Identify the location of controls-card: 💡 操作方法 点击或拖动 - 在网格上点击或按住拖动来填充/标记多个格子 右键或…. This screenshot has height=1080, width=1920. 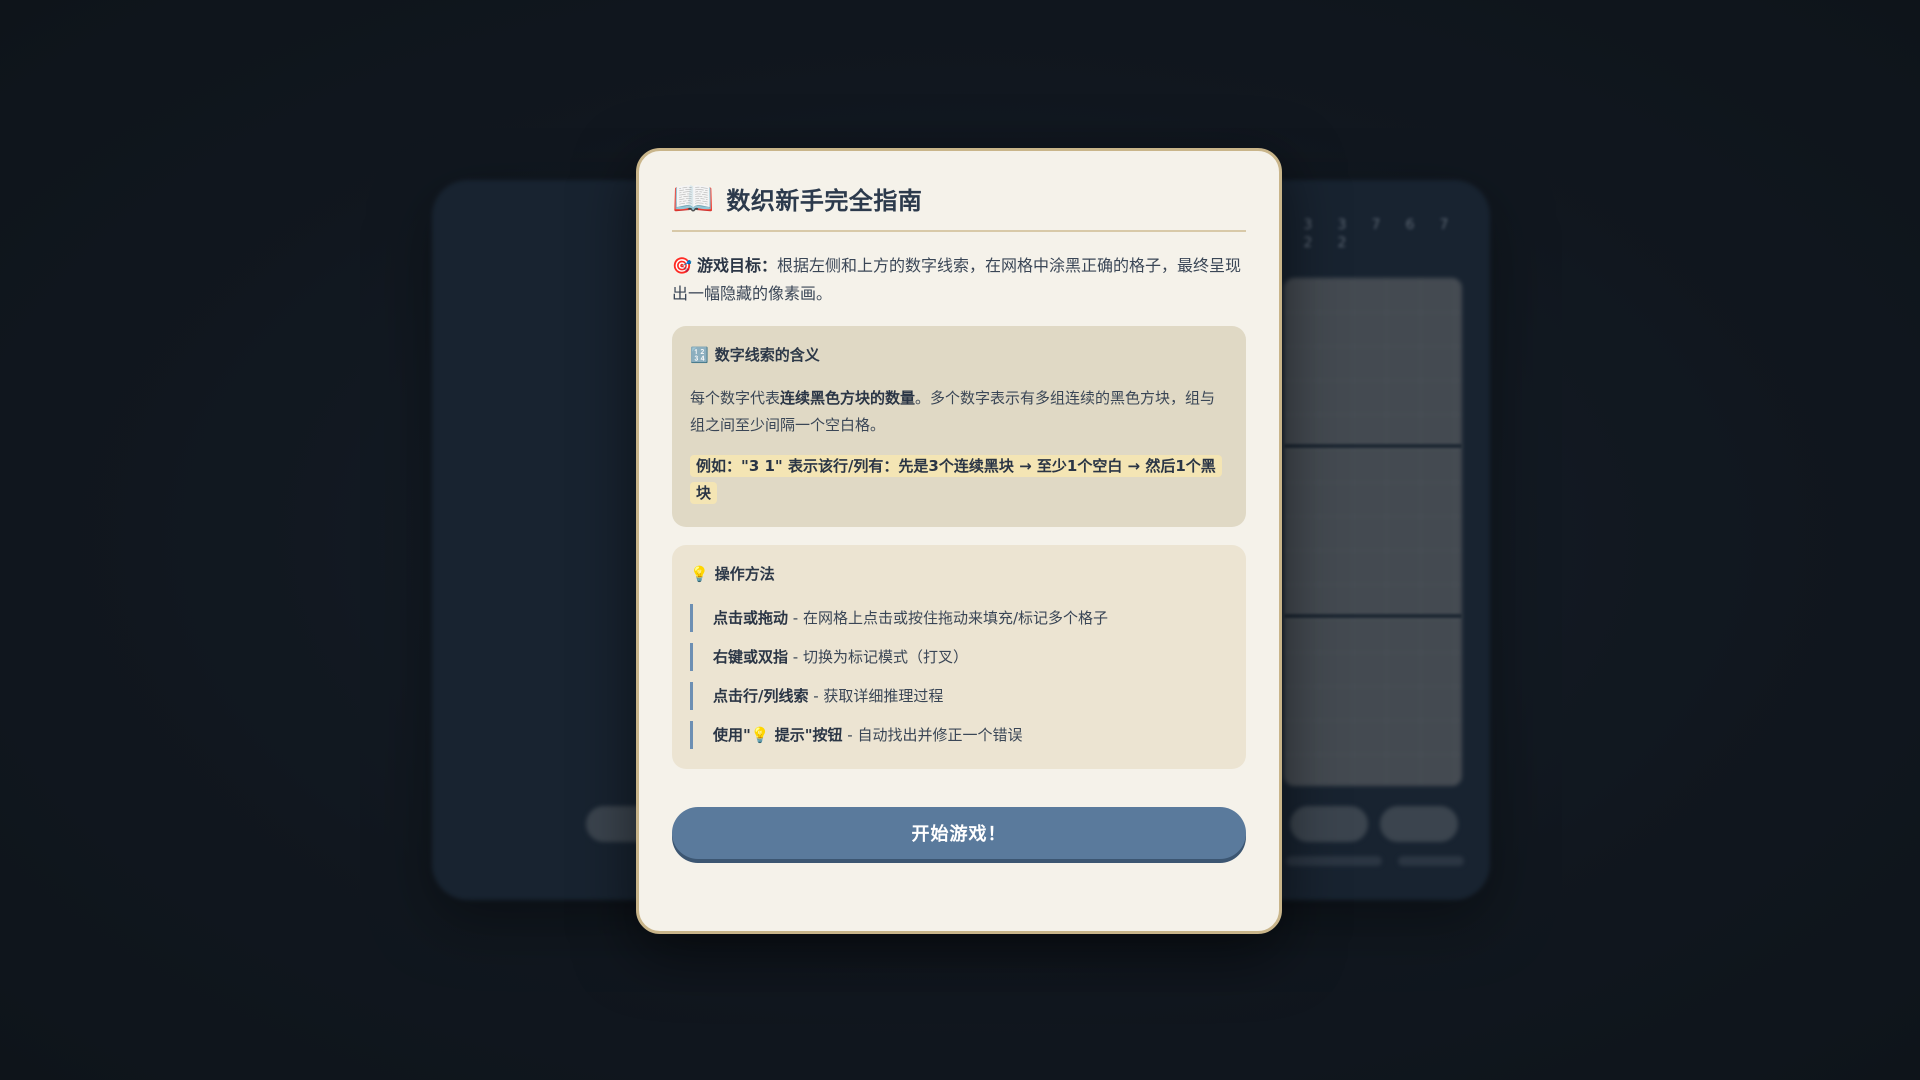
(959, 657).